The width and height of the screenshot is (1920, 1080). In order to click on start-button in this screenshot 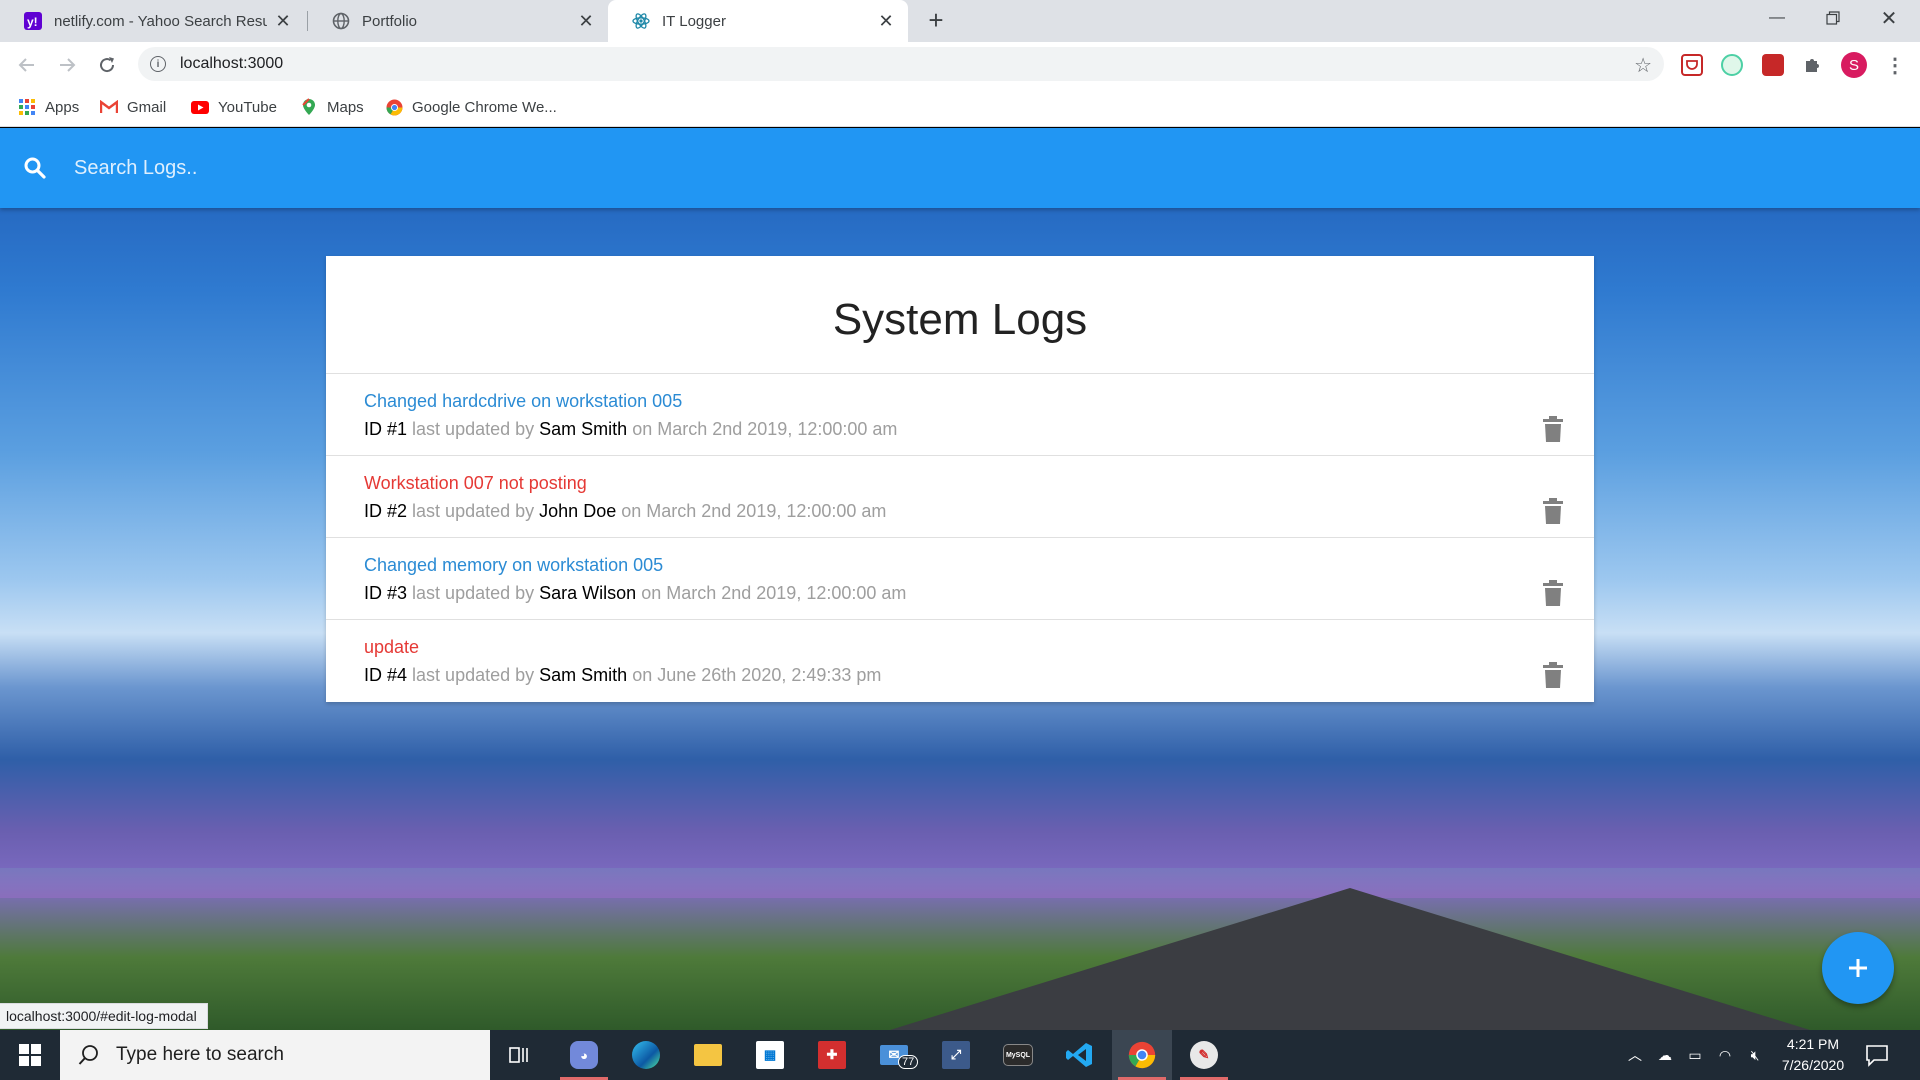, I will do `click(30, 1055)`.